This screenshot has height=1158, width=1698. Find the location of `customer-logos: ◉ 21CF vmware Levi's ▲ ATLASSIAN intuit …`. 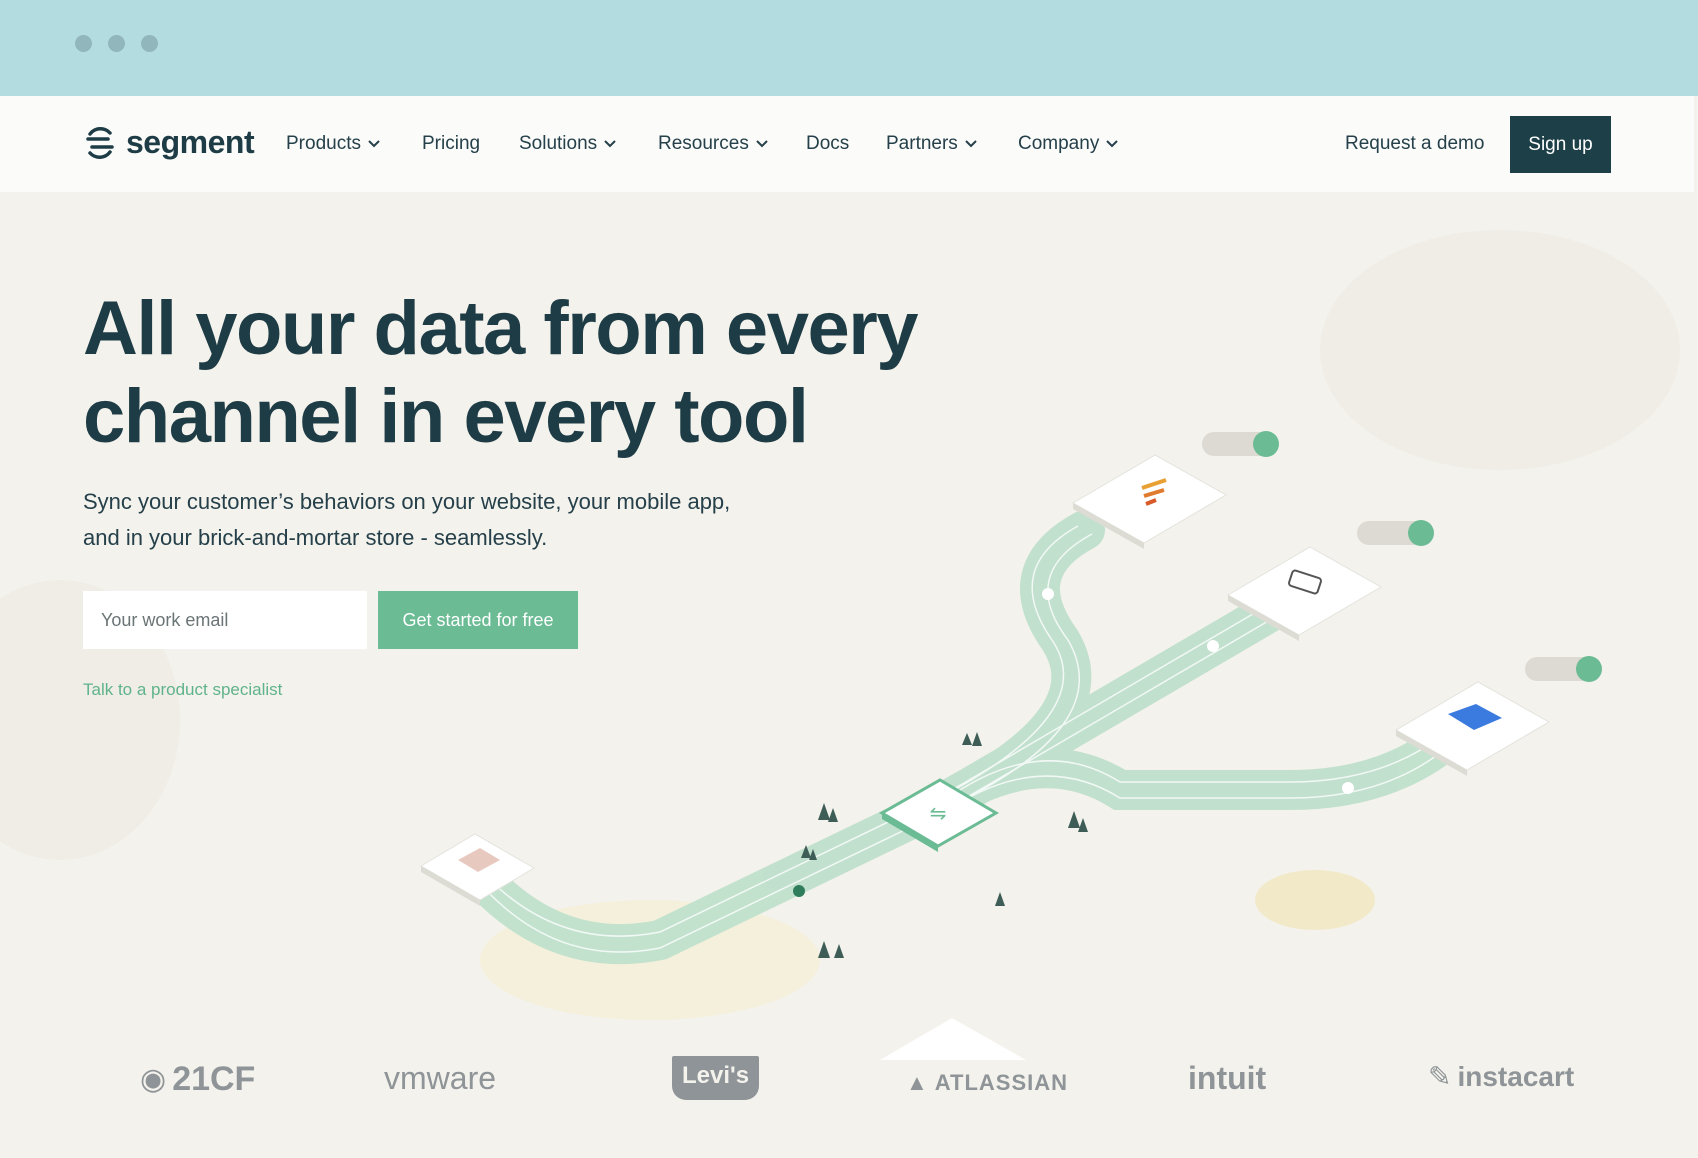

customer-logos: ◉ 21CF vmware Levi's ▲ ATLASSIAN intuit … is located at coordinates (849, 1093).